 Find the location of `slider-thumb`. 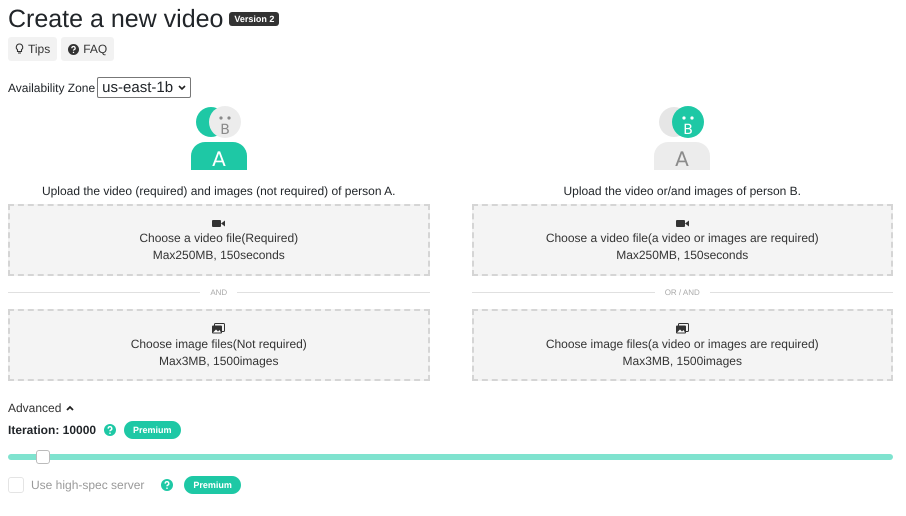

slider-thumb is located at coordinates (43, 457).